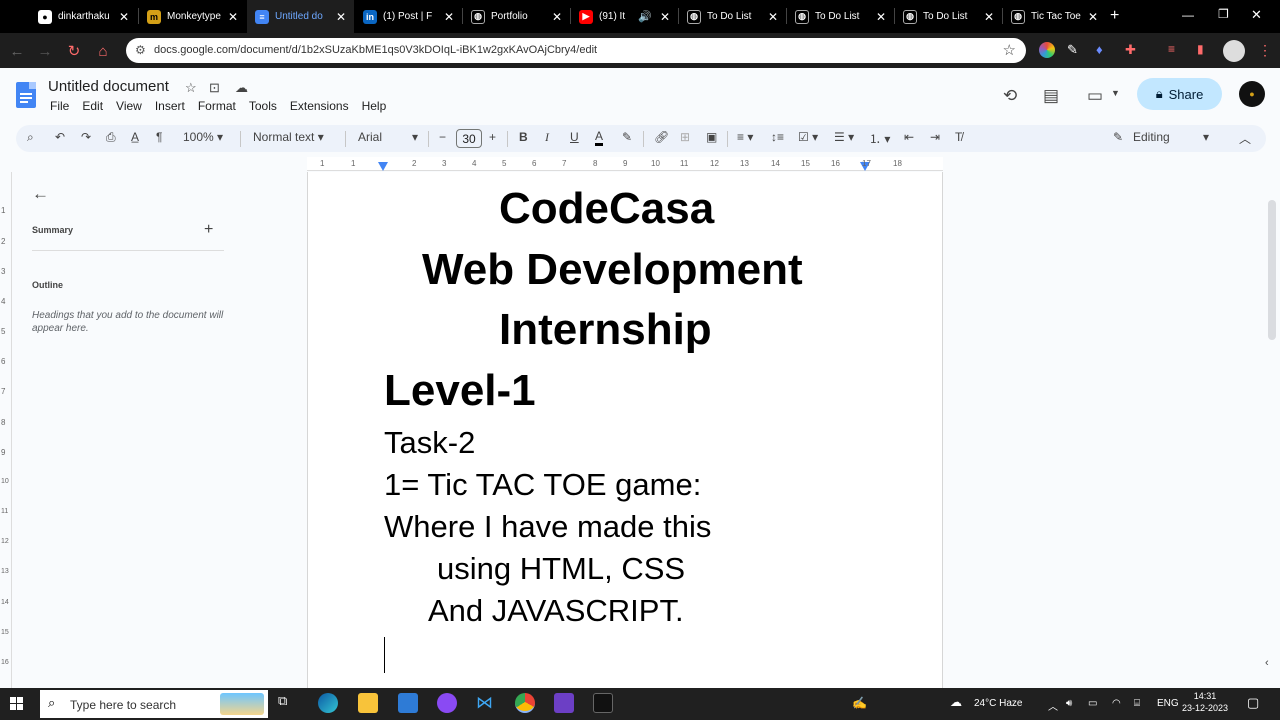 The height and width of the screenshot is (720, 1280). I want to click on home-icon: ⌂, so click(103, 51).